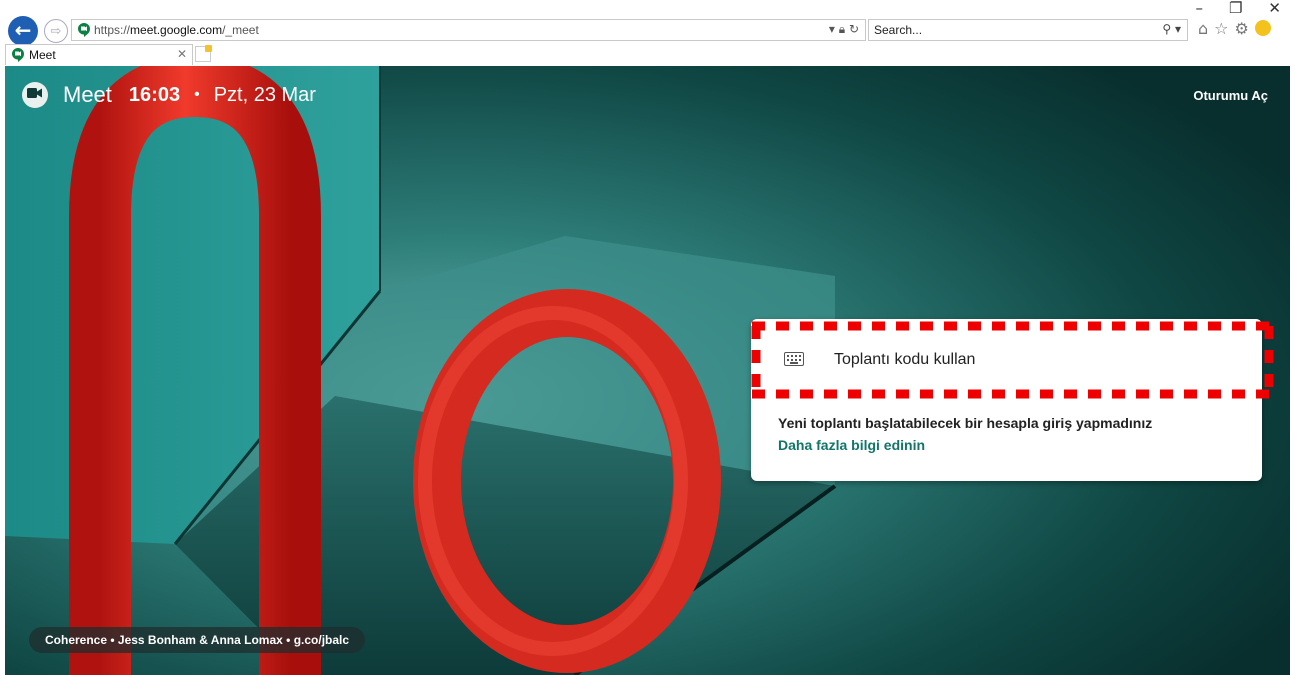 The image size is (1295, 675). I want to click on use-meeting-code-label: Toplantı kodu kullan, so click(905, 359).